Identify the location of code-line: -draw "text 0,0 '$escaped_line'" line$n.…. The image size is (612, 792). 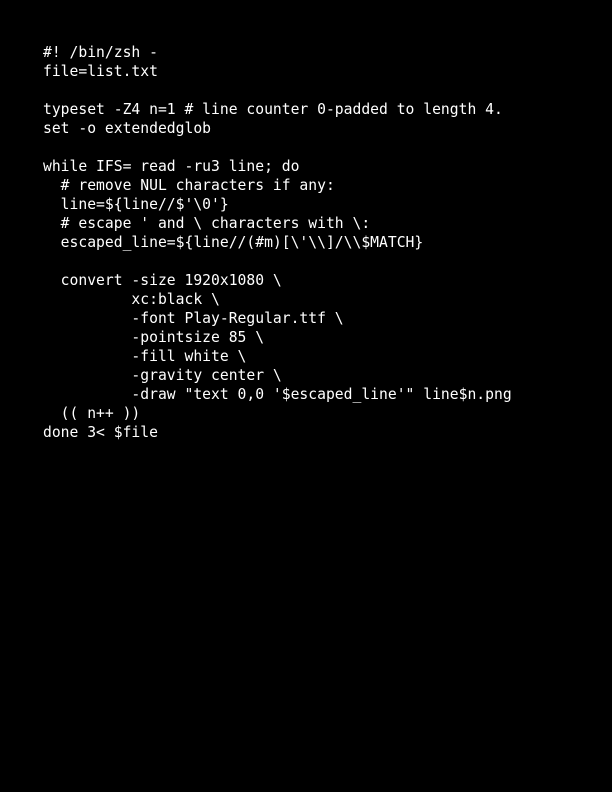
(277, 394).